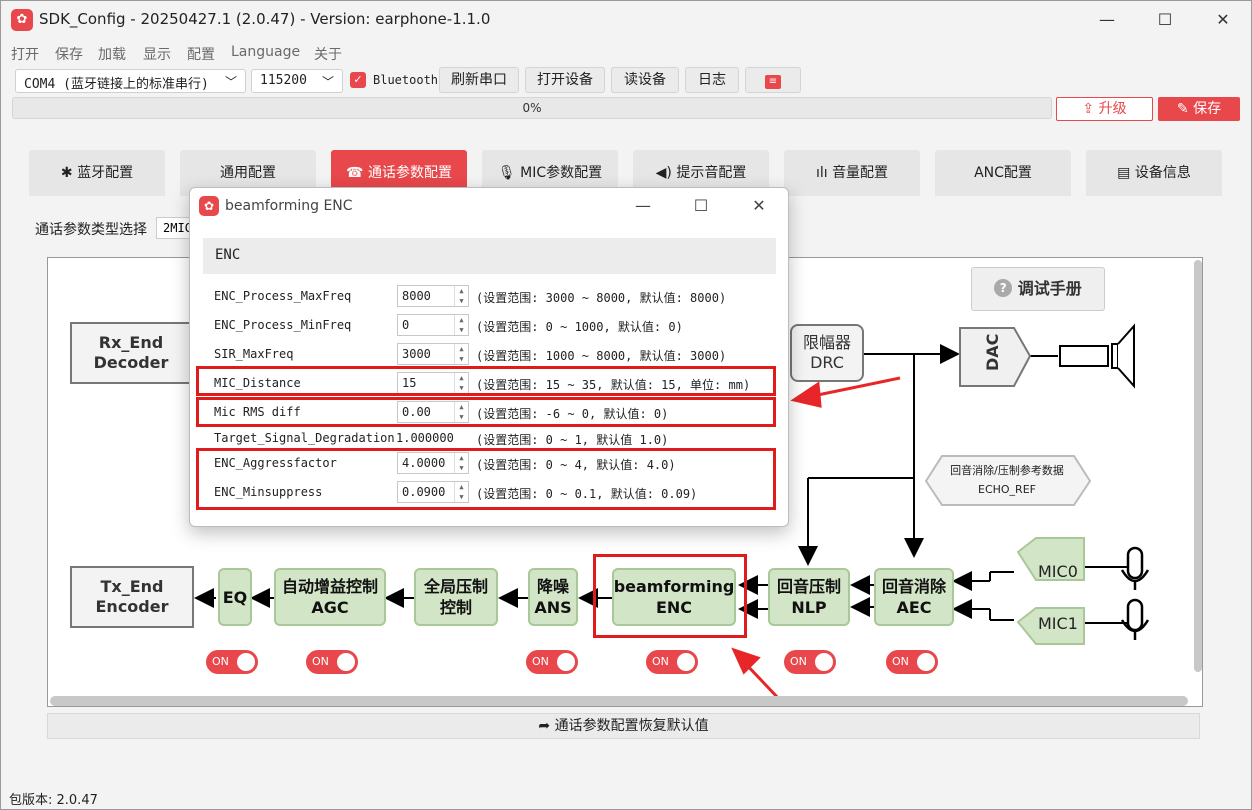 The width and height of the screenshot is (1252, 810). What do you see at coordinates (565, 80) in the screenshot?
I see `open-device-button: 打开设备` at bounding box center [565, 80].